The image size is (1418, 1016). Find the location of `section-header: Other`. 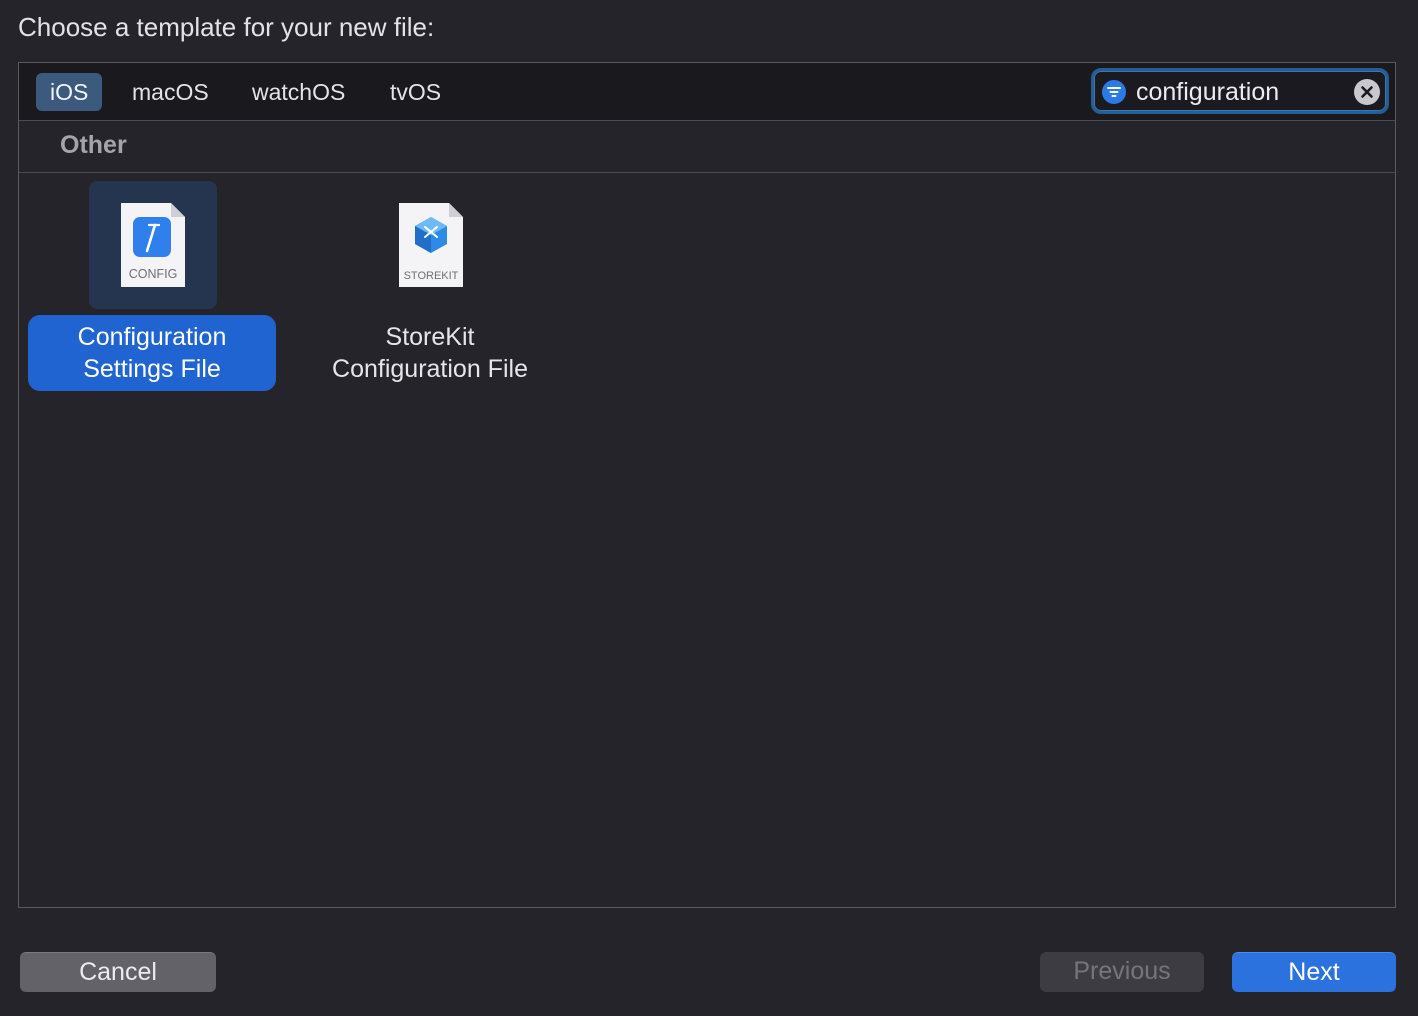

section-header: Other is located at coordinates (707, 147).